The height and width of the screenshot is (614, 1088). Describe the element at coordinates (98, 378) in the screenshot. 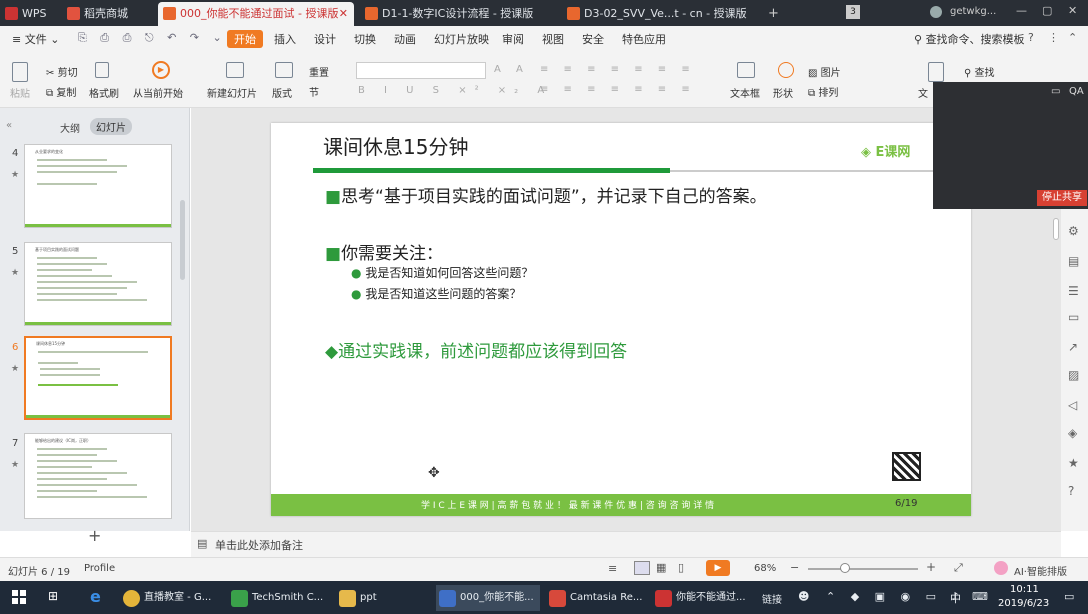

I see `slide-thumbnail-6: 课间休息15分钟` at that location.